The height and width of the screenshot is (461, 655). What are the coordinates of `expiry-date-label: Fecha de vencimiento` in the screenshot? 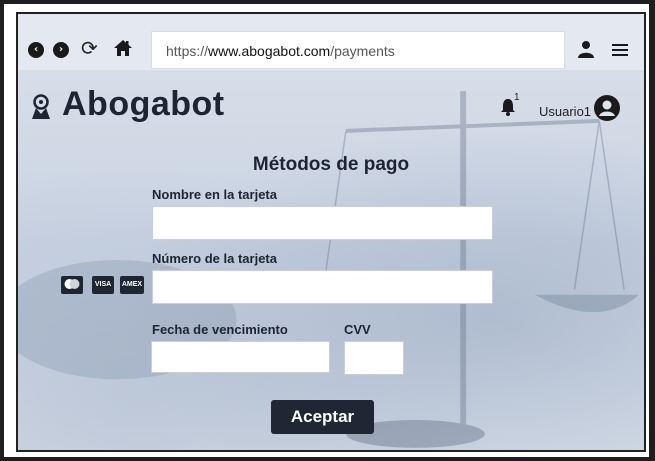 It's located at (220, 329).